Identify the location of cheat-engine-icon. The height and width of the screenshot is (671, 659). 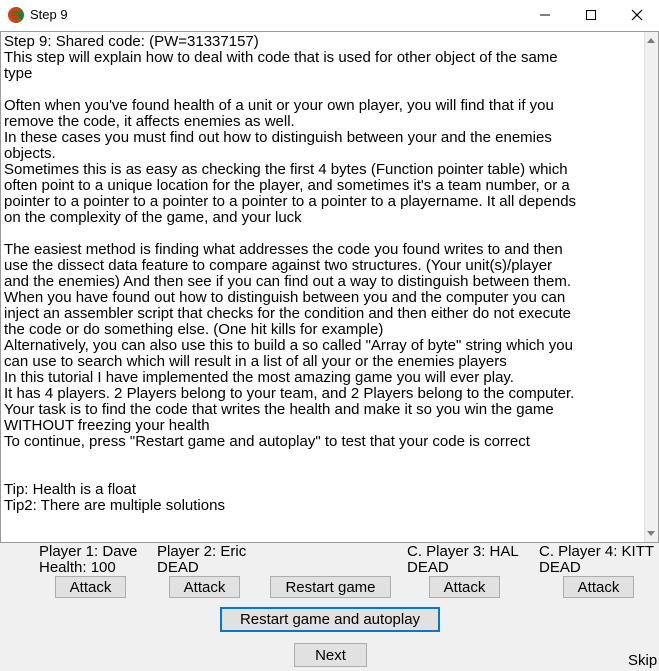
(16, 15).